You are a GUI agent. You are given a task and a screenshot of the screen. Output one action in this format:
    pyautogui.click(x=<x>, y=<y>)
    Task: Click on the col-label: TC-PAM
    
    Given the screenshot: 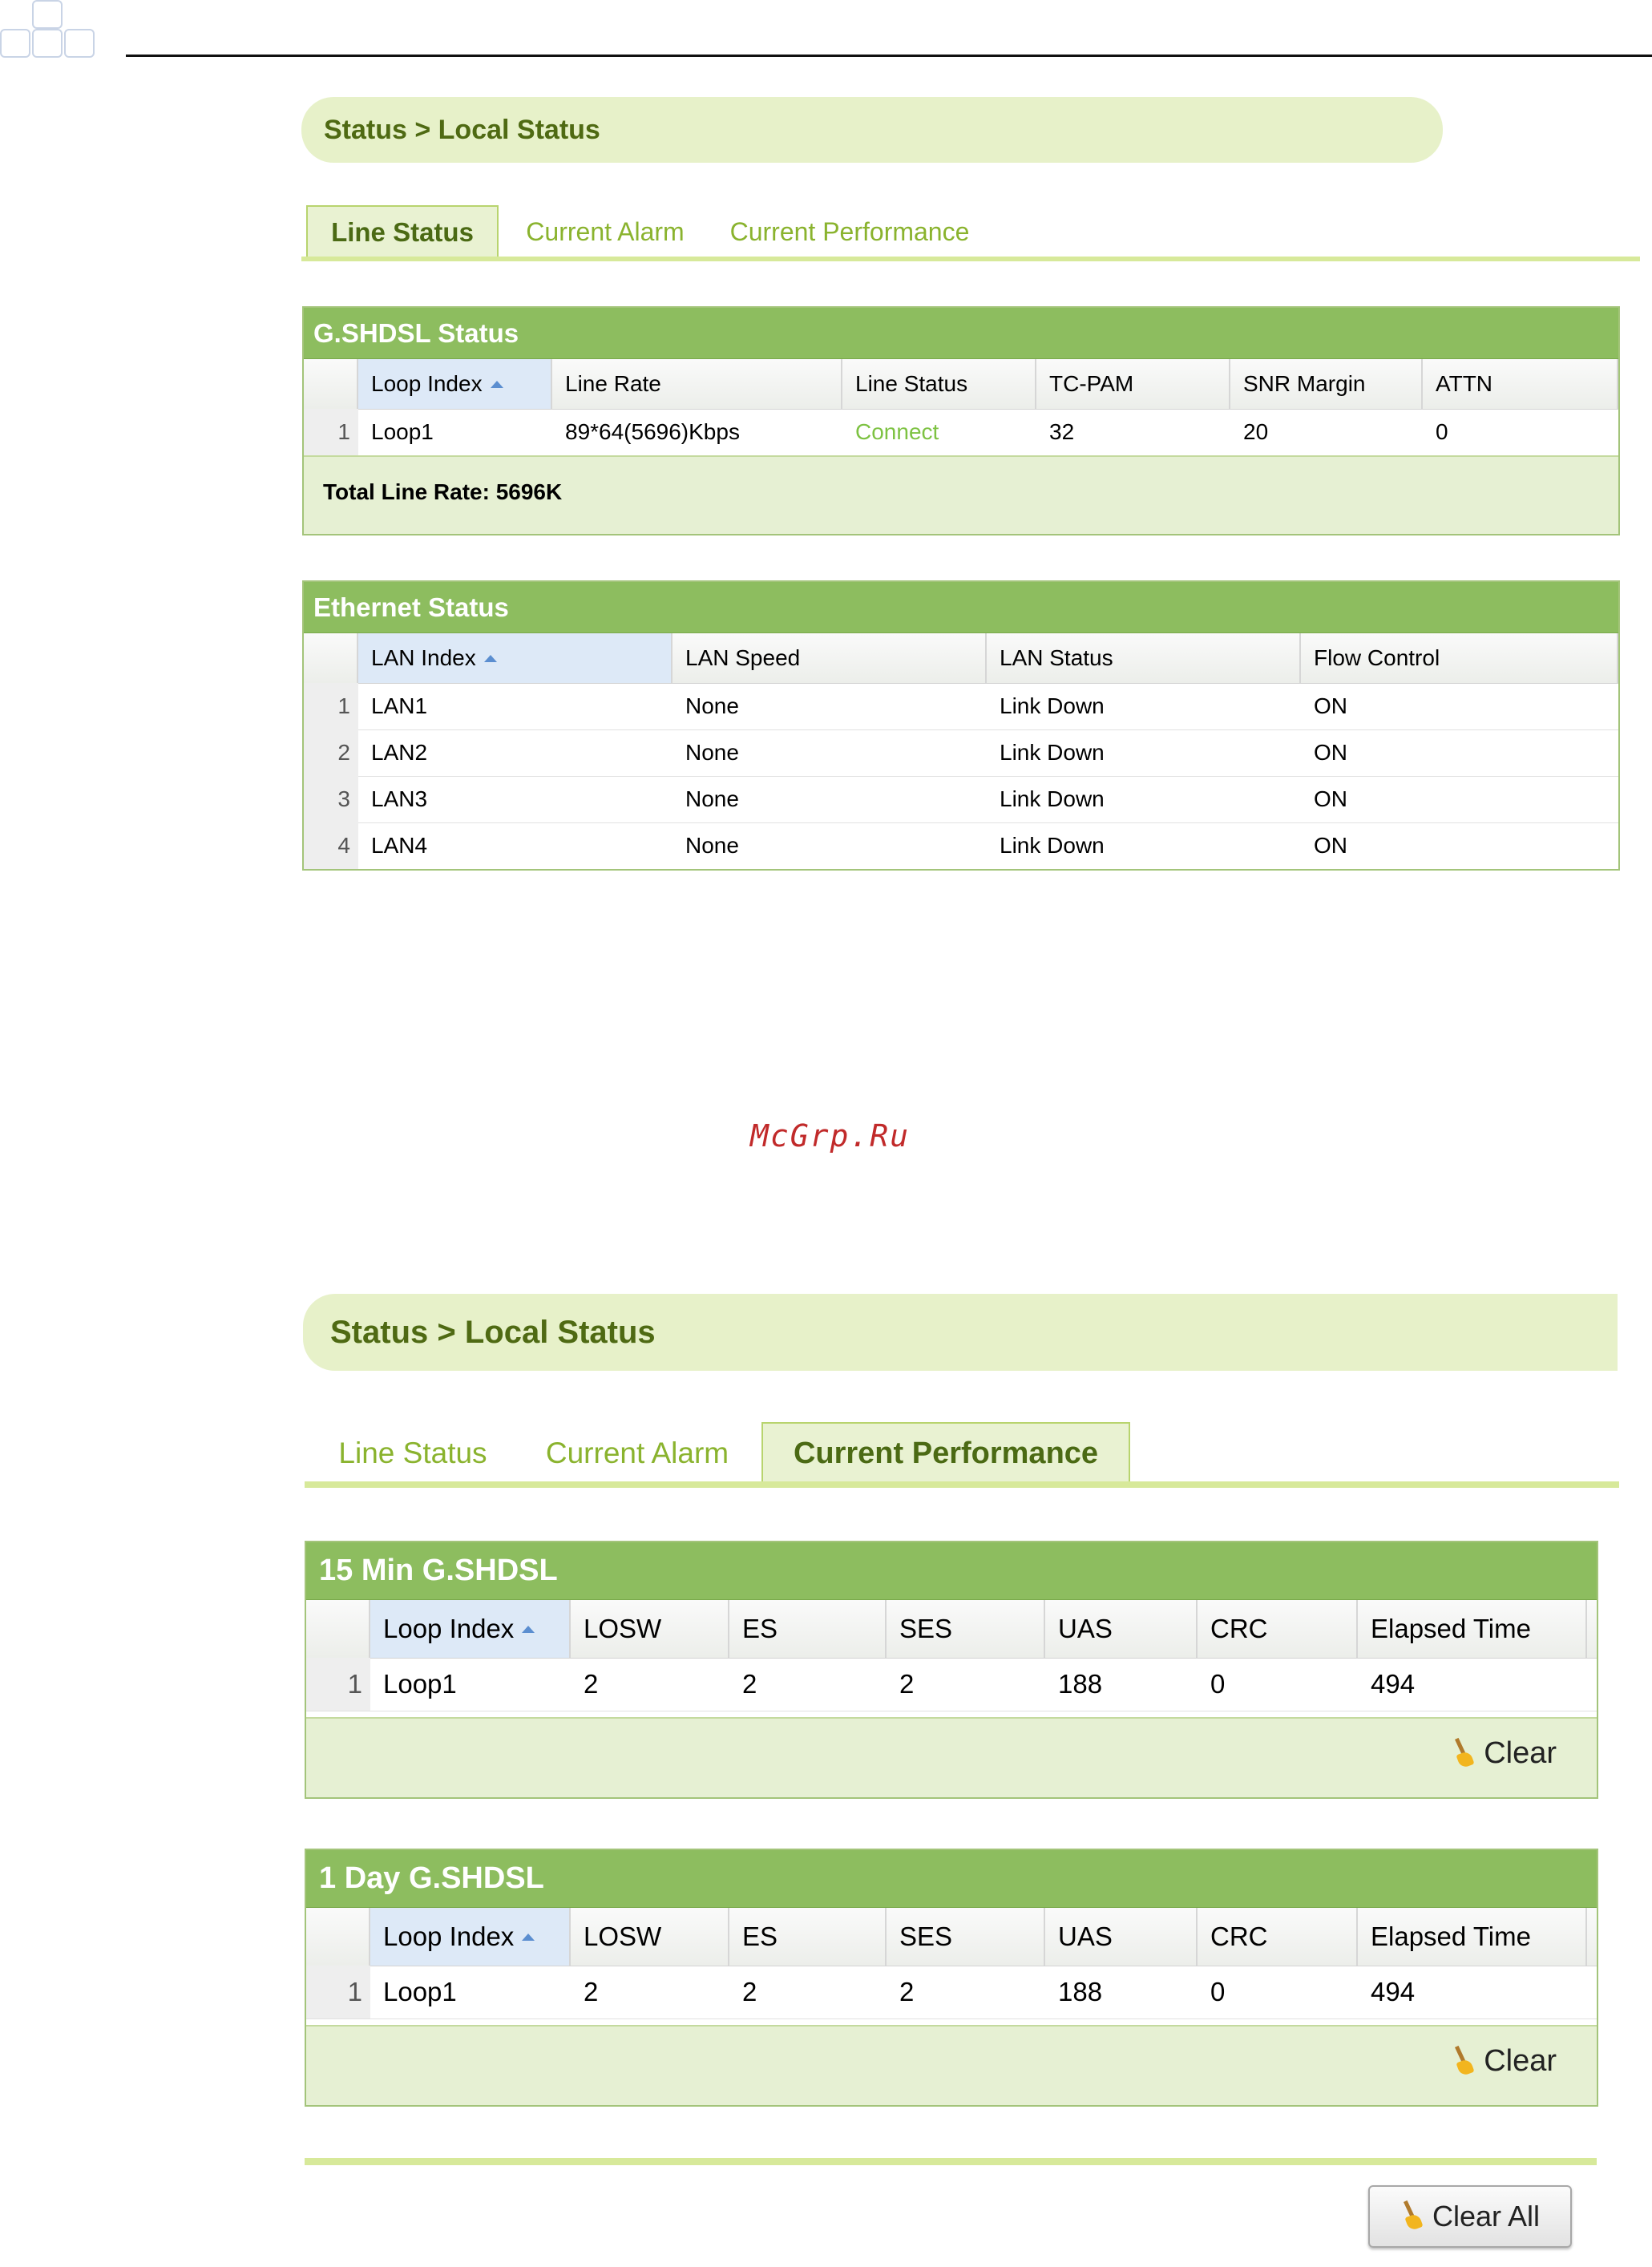 What is the action you would take?
    pyautogui.click(x=1091, y=383)
    